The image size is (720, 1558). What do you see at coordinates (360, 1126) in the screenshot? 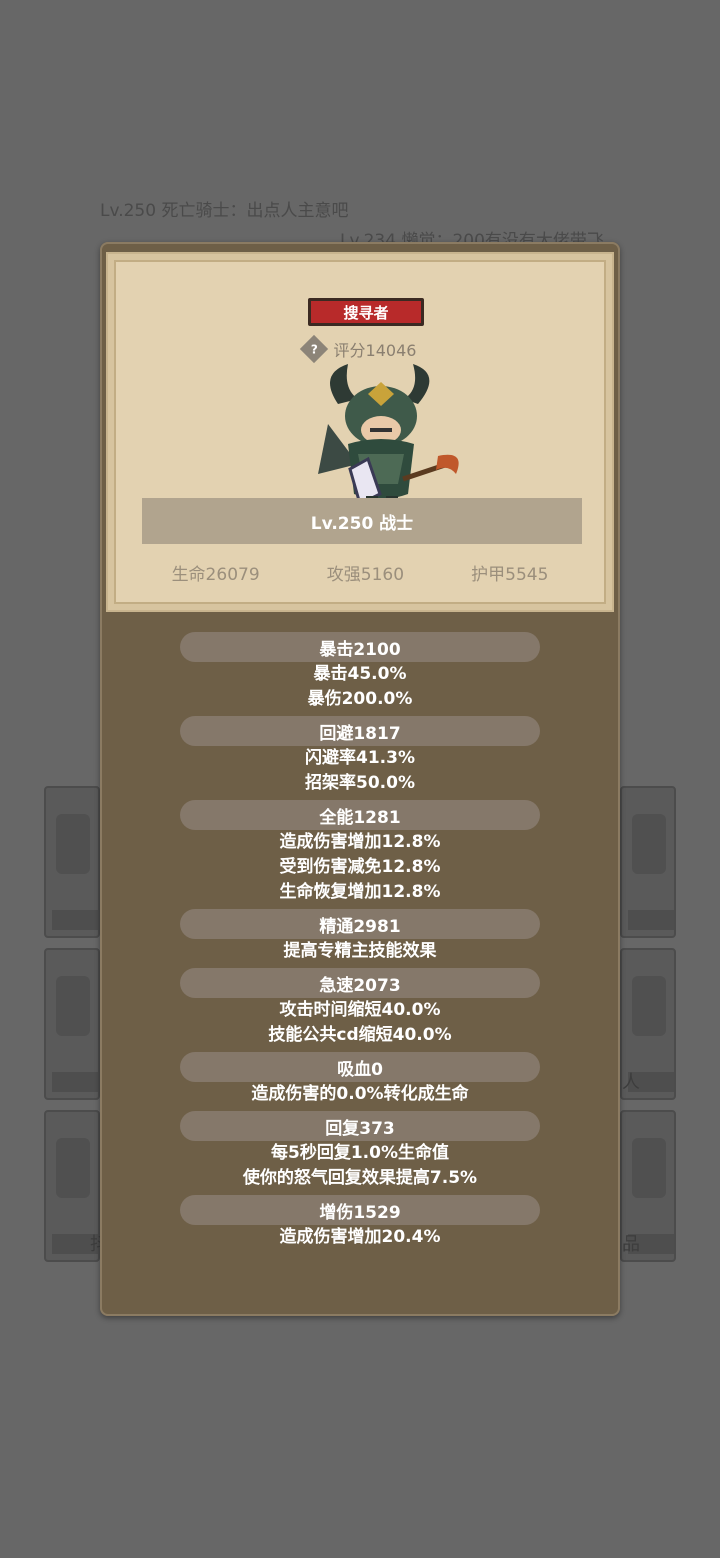
I see `stat-header-regen: 回复373` at bounding box center [360, 1126].